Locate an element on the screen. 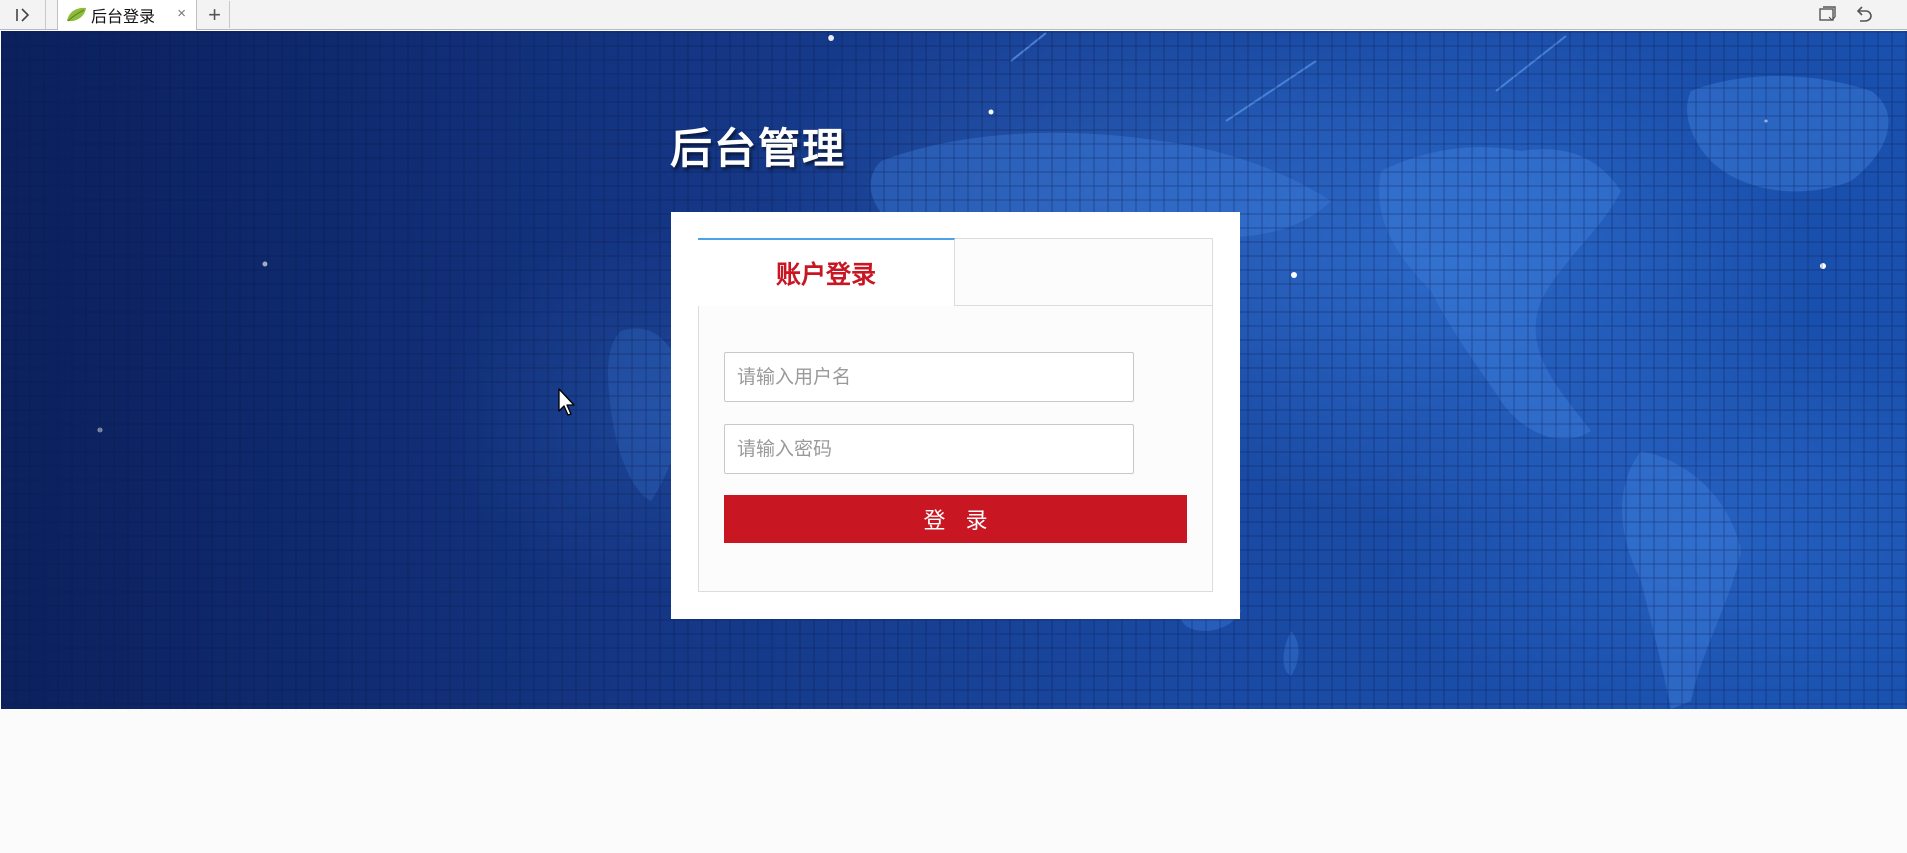  tab-list-icon is located at coordinates (1827, 13).